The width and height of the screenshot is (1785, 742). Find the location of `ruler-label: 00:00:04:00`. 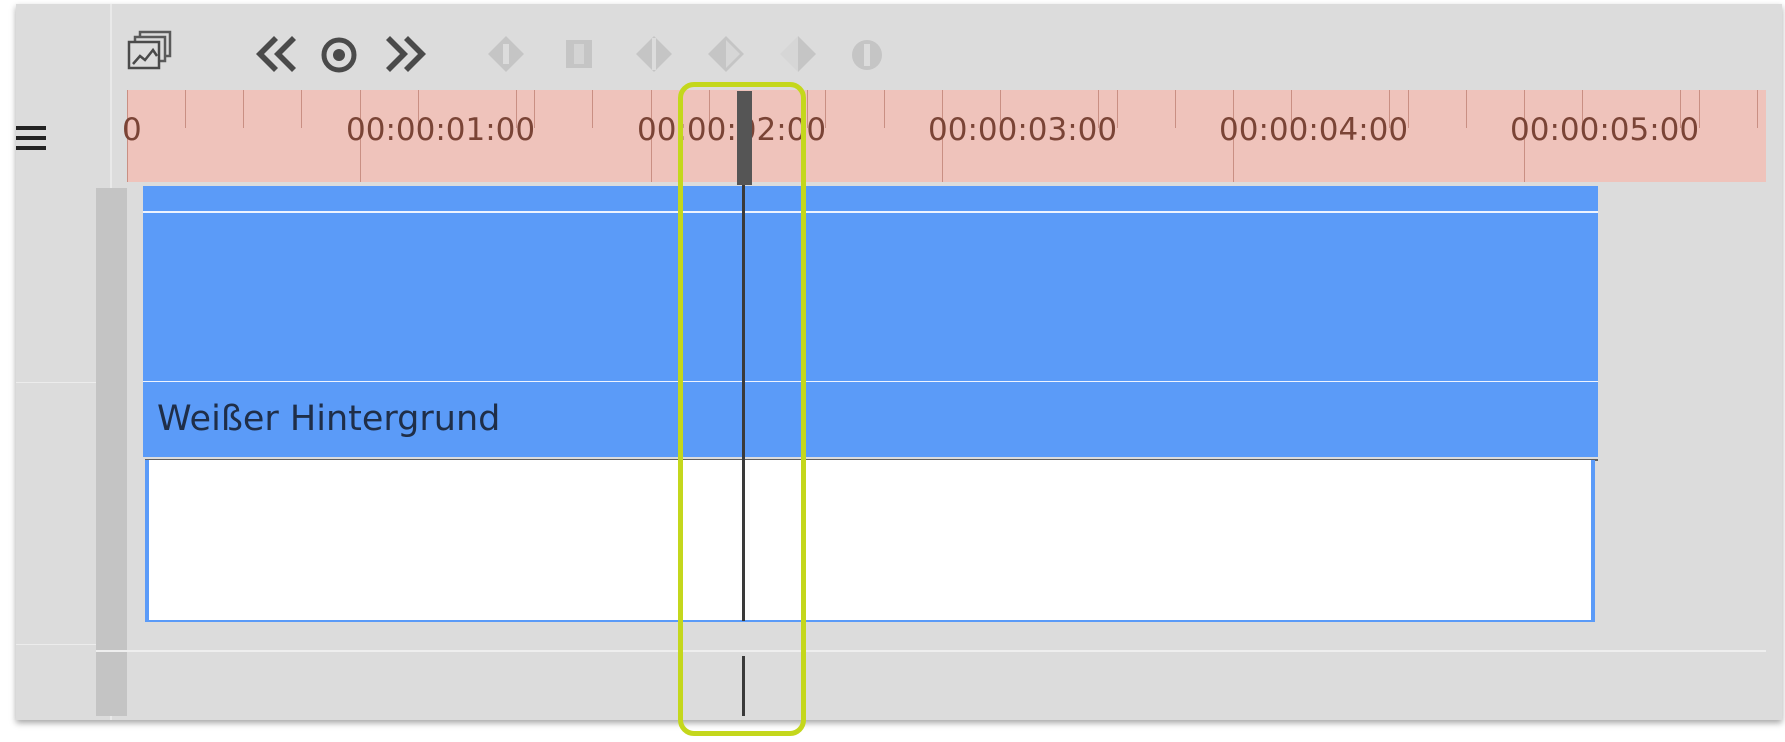

ruler-label: 00:00:04:00 is located at coordinates (1314, 130).